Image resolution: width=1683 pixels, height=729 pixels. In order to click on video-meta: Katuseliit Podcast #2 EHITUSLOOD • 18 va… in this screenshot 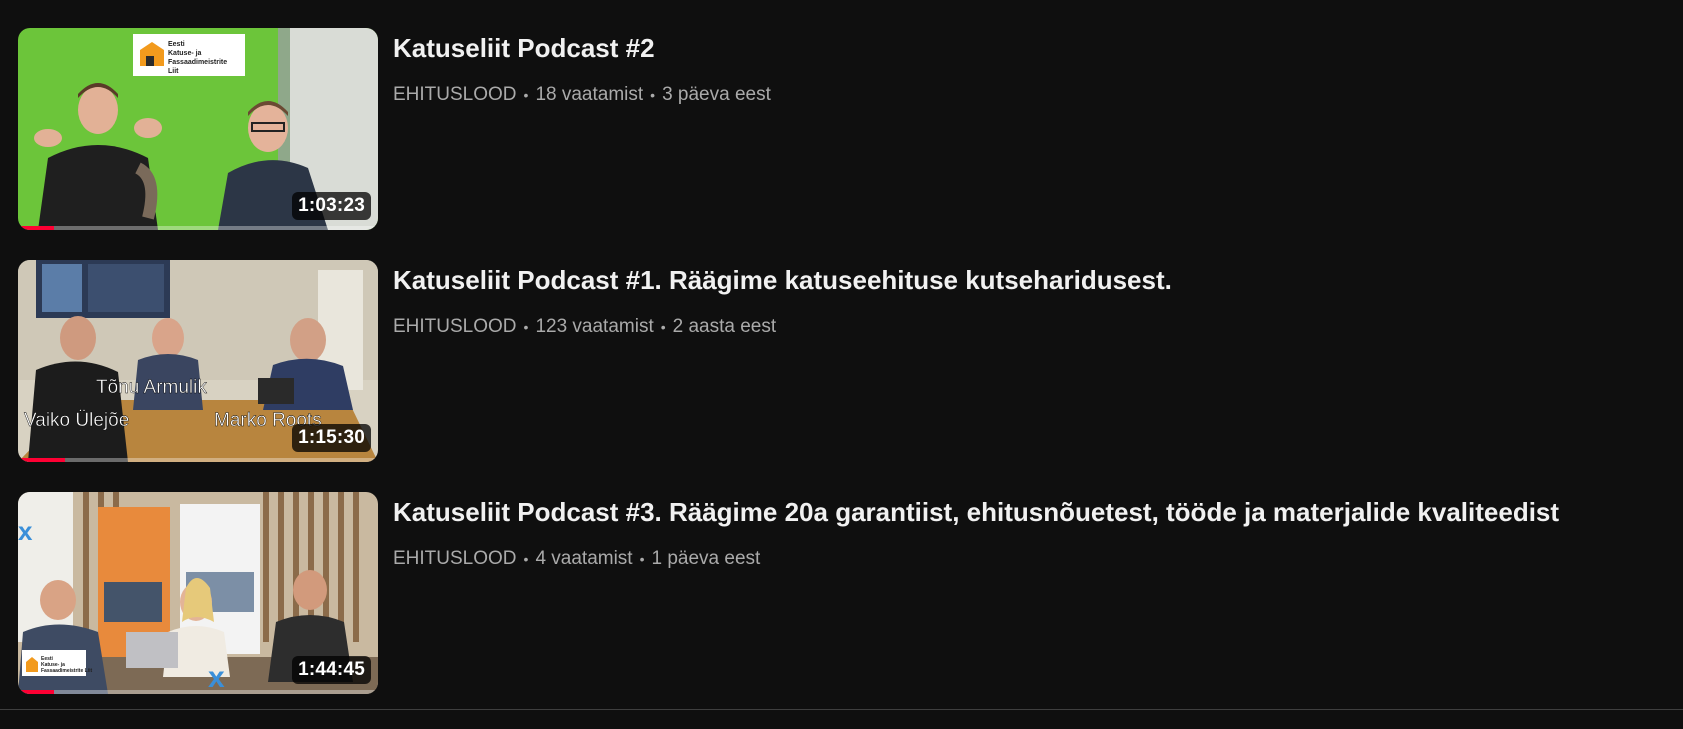, I will do `click(582, 129)`.